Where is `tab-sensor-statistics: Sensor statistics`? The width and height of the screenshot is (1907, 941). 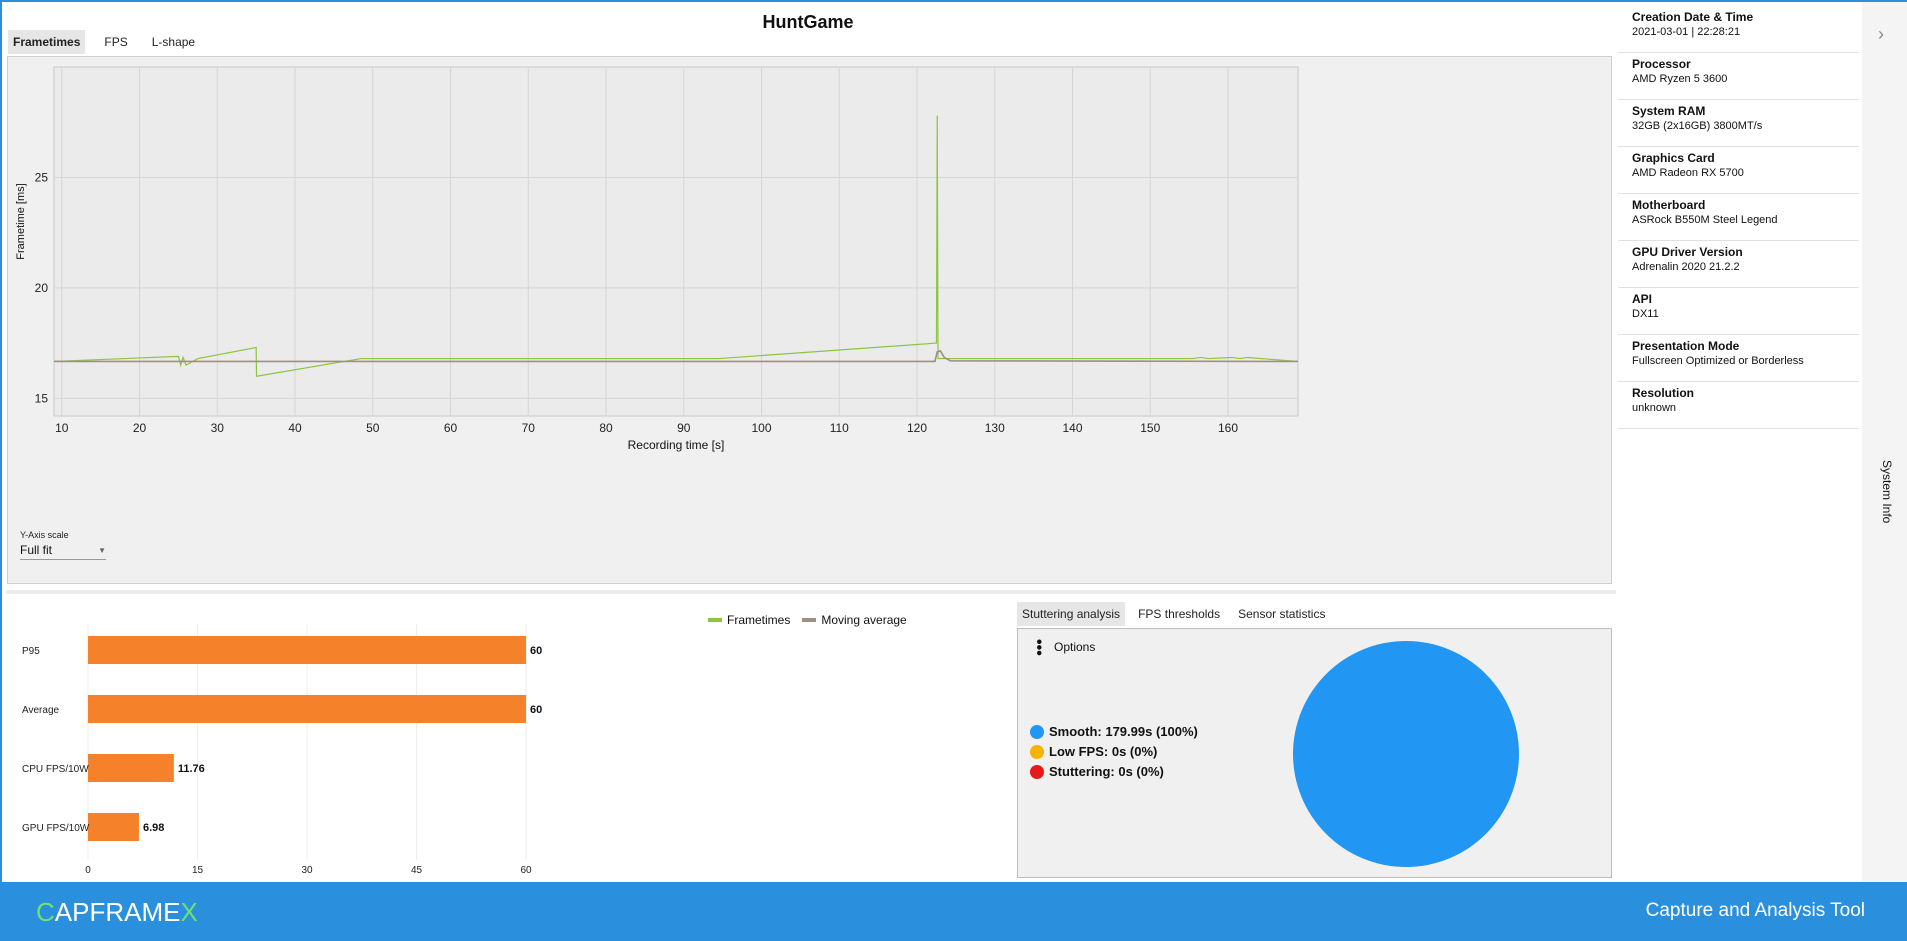
tab-sensor-statistics: Sensor statistics is located at coordinates (1281, 614).